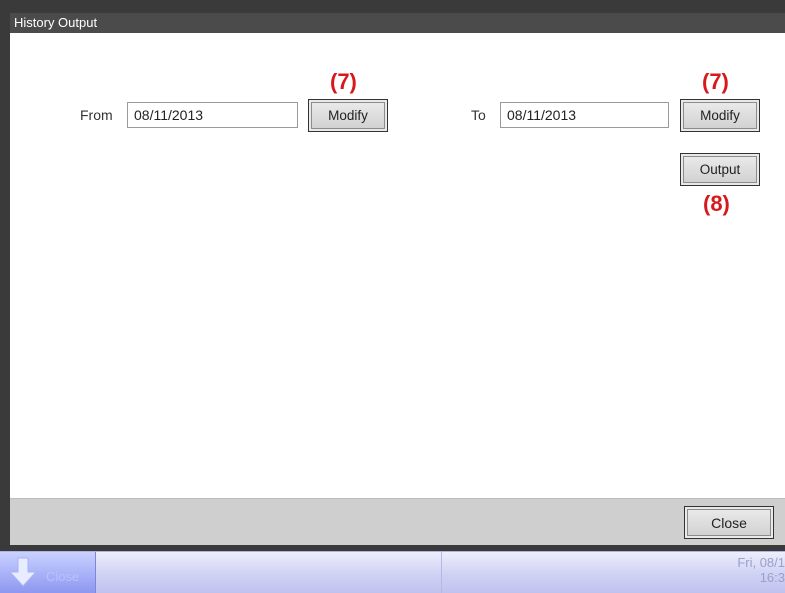 The image size is (785, 593). Describe the element at coordinates (716, 203) in the screenshot. I see `annotation-8-output: (8)` at that location.